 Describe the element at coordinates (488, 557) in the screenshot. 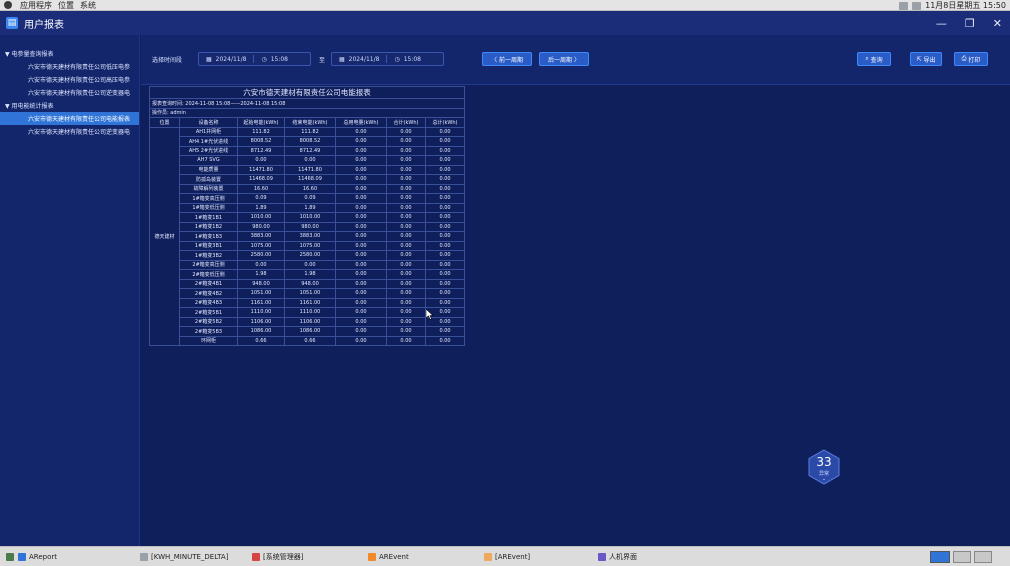

I see `app-icon` at that location.